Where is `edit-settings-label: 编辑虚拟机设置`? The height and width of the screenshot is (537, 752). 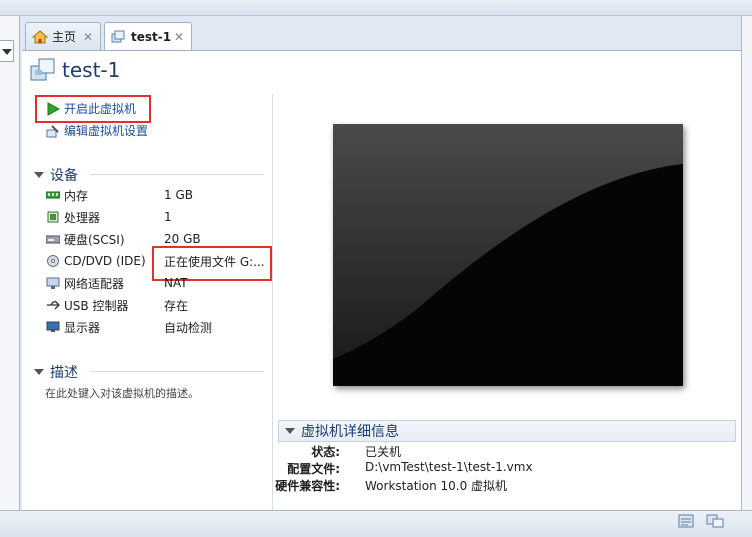 edit-settings-label: 编辑虚拟机设置 is located at coordinates (106, 131).